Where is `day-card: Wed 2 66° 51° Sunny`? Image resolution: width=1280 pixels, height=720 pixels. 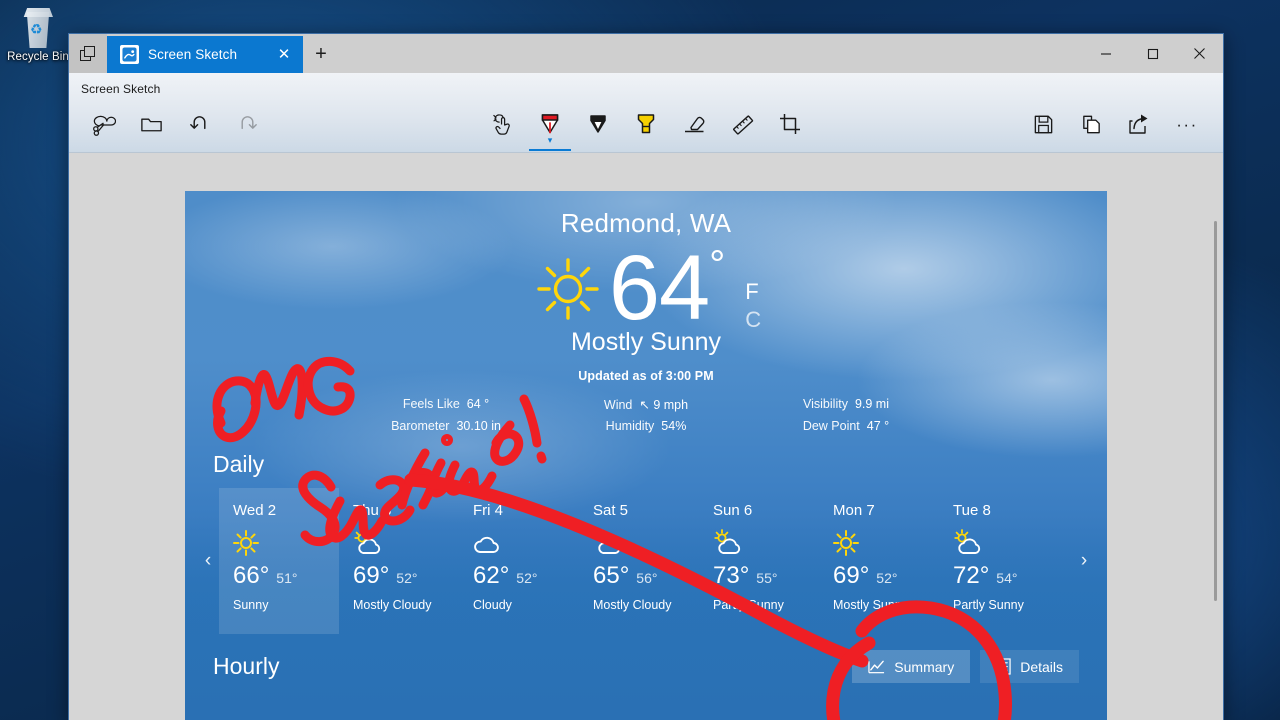
day-card: Wed 2 66° 51° Sunny is located at coordinates (279, 561).